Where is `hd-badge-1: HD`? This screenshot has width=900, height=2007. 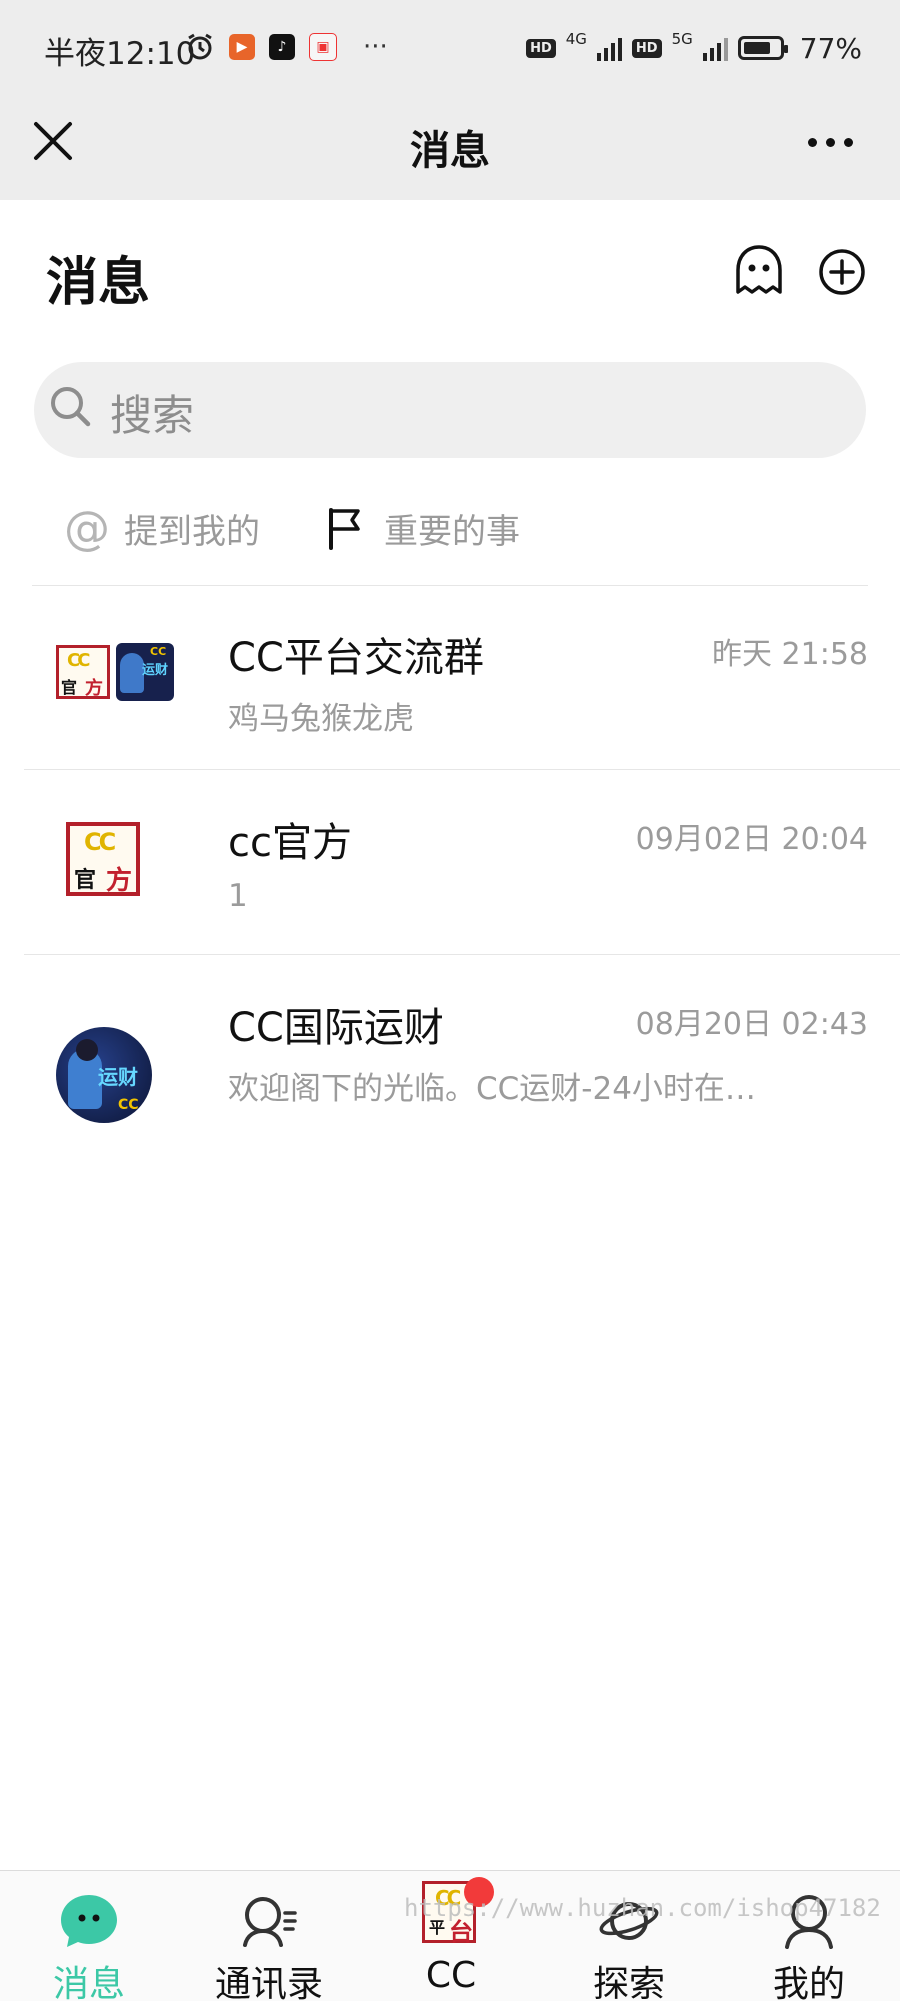
hd-badge-1: HD is located at coordinates (541, 48).